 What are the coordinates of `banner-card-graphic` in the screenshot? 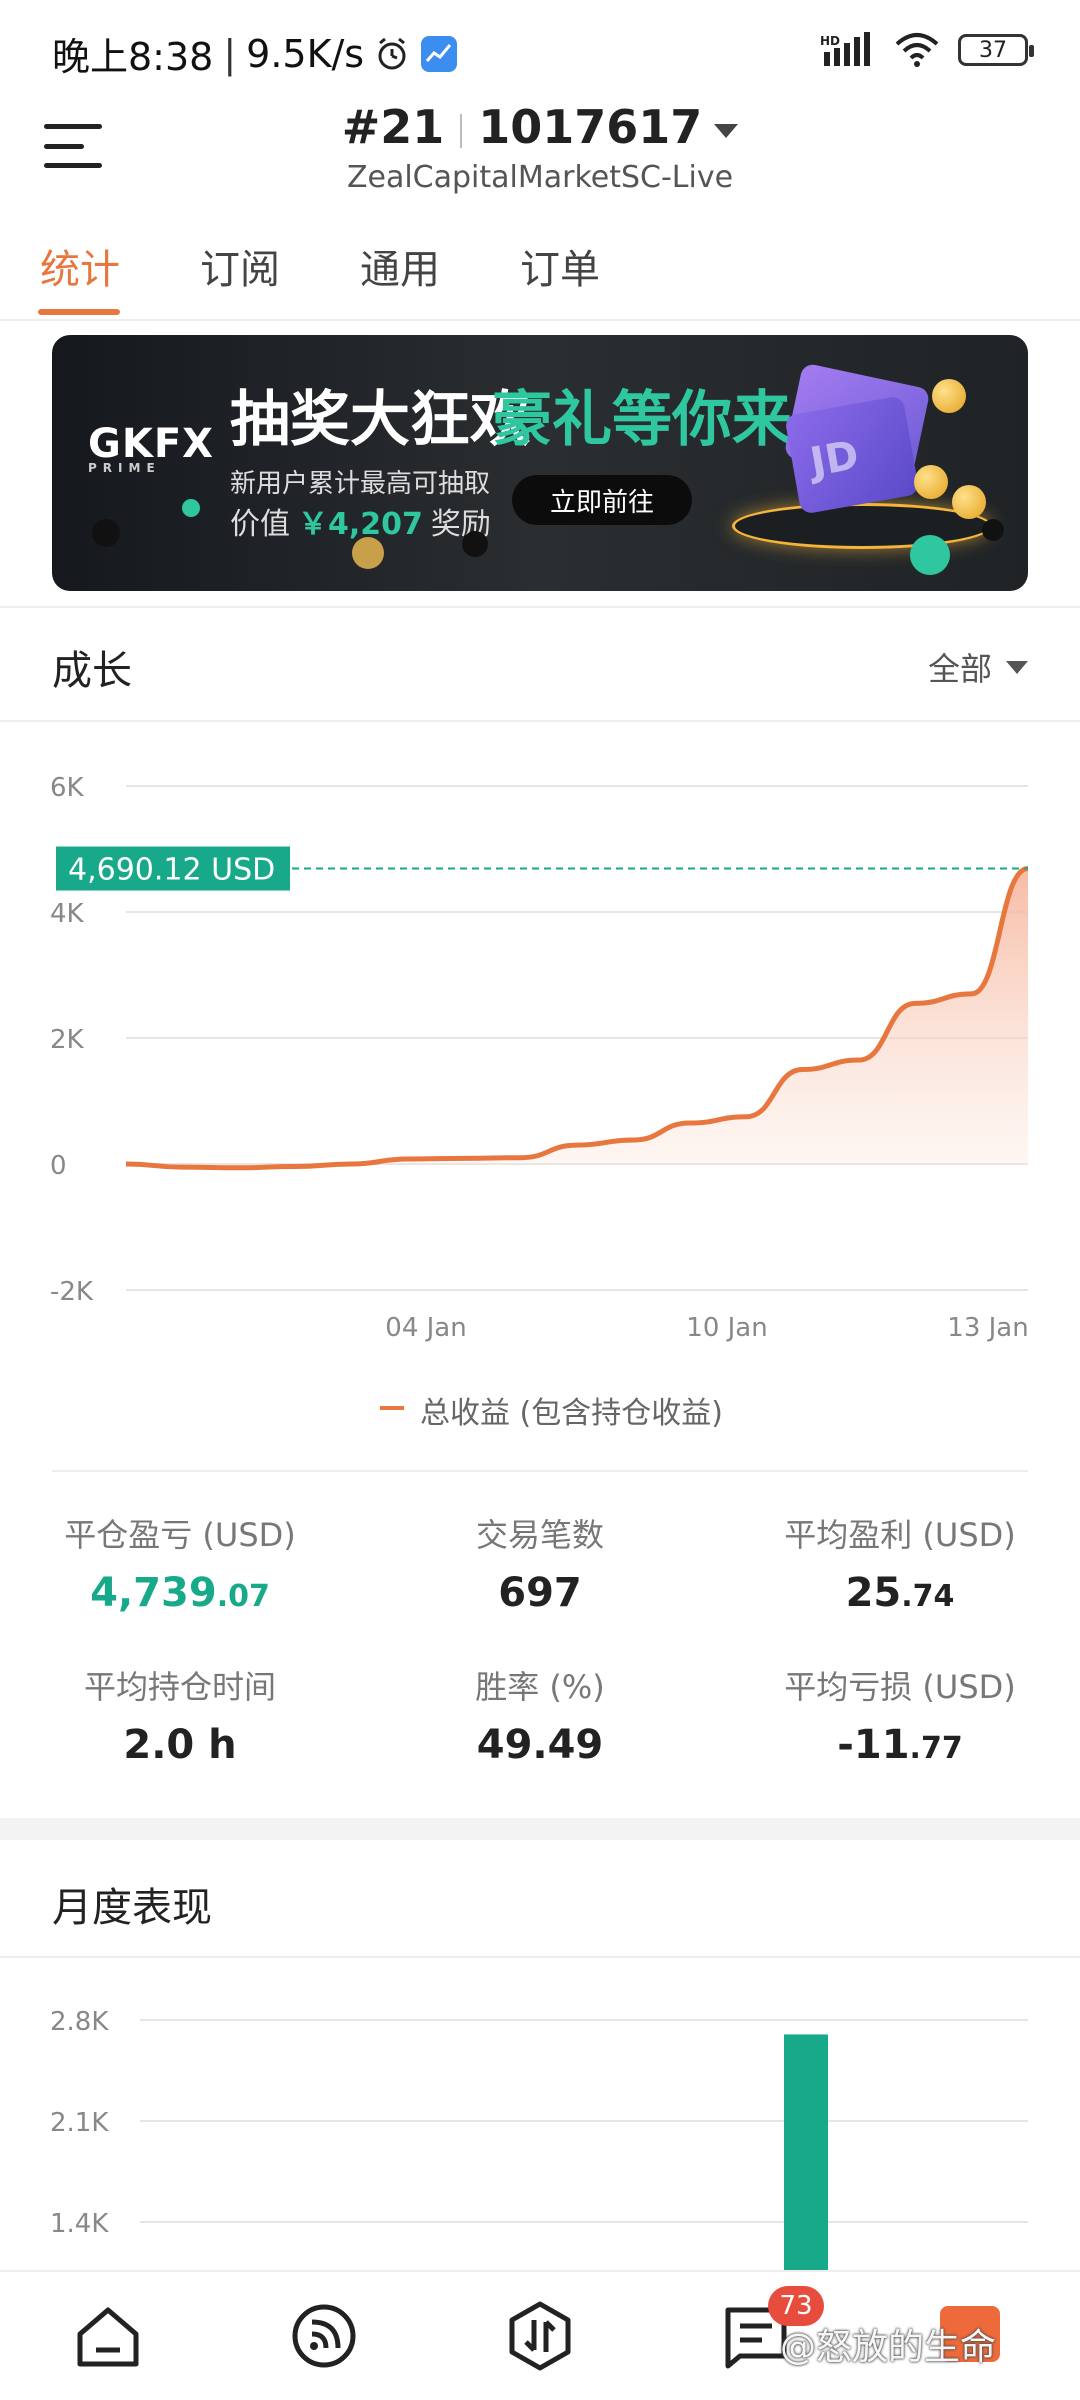 It's located at (852, 455).